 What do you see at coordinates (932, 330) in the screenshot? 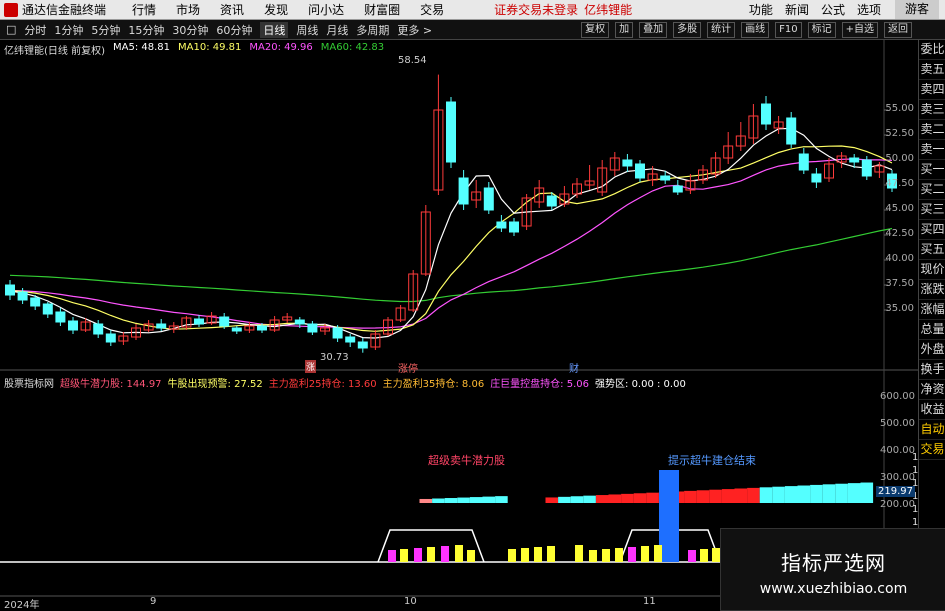
I see `sidebar-item-14: 总量` at bounding box center [932, 330].